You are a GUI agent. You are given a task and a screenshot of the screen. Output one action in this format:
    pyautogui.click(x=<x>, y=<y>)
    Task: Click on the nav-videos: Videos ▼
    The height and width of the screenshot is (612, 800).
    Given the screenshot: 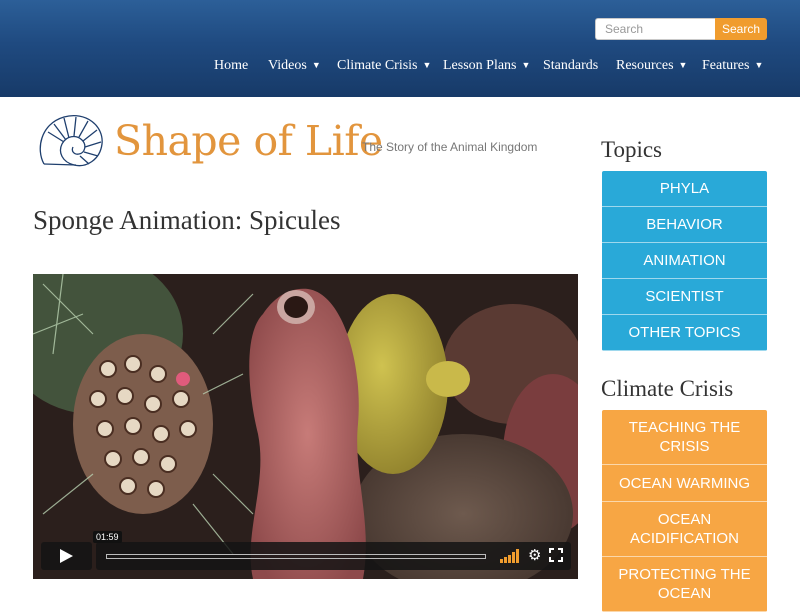 What is the action you would take?
    pyautogui.click(x=294, y=66)
    